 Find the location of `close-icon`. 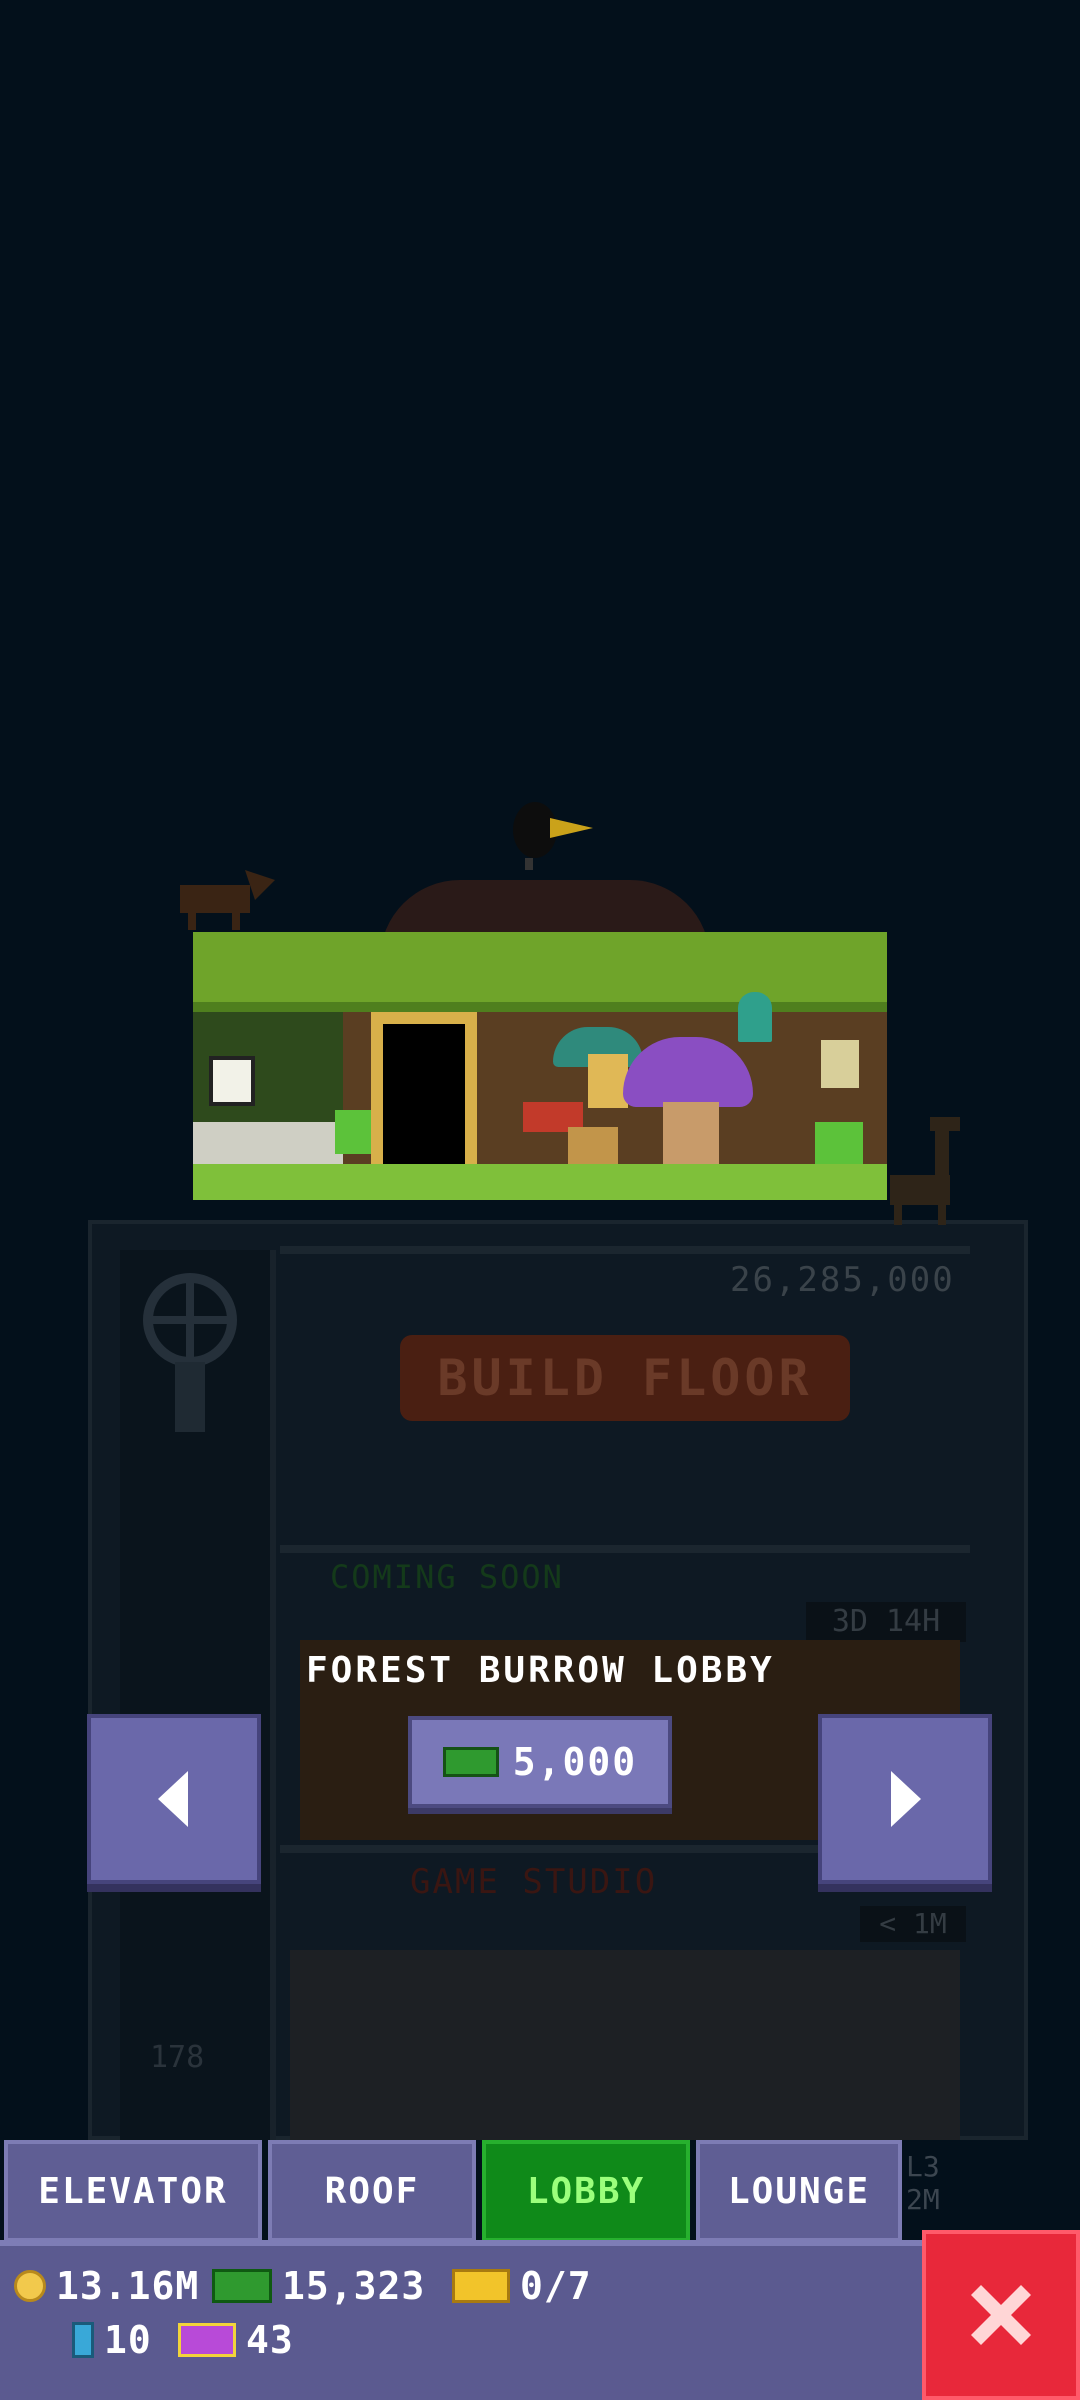

close-icon is located at coordinates (1001, 2315).